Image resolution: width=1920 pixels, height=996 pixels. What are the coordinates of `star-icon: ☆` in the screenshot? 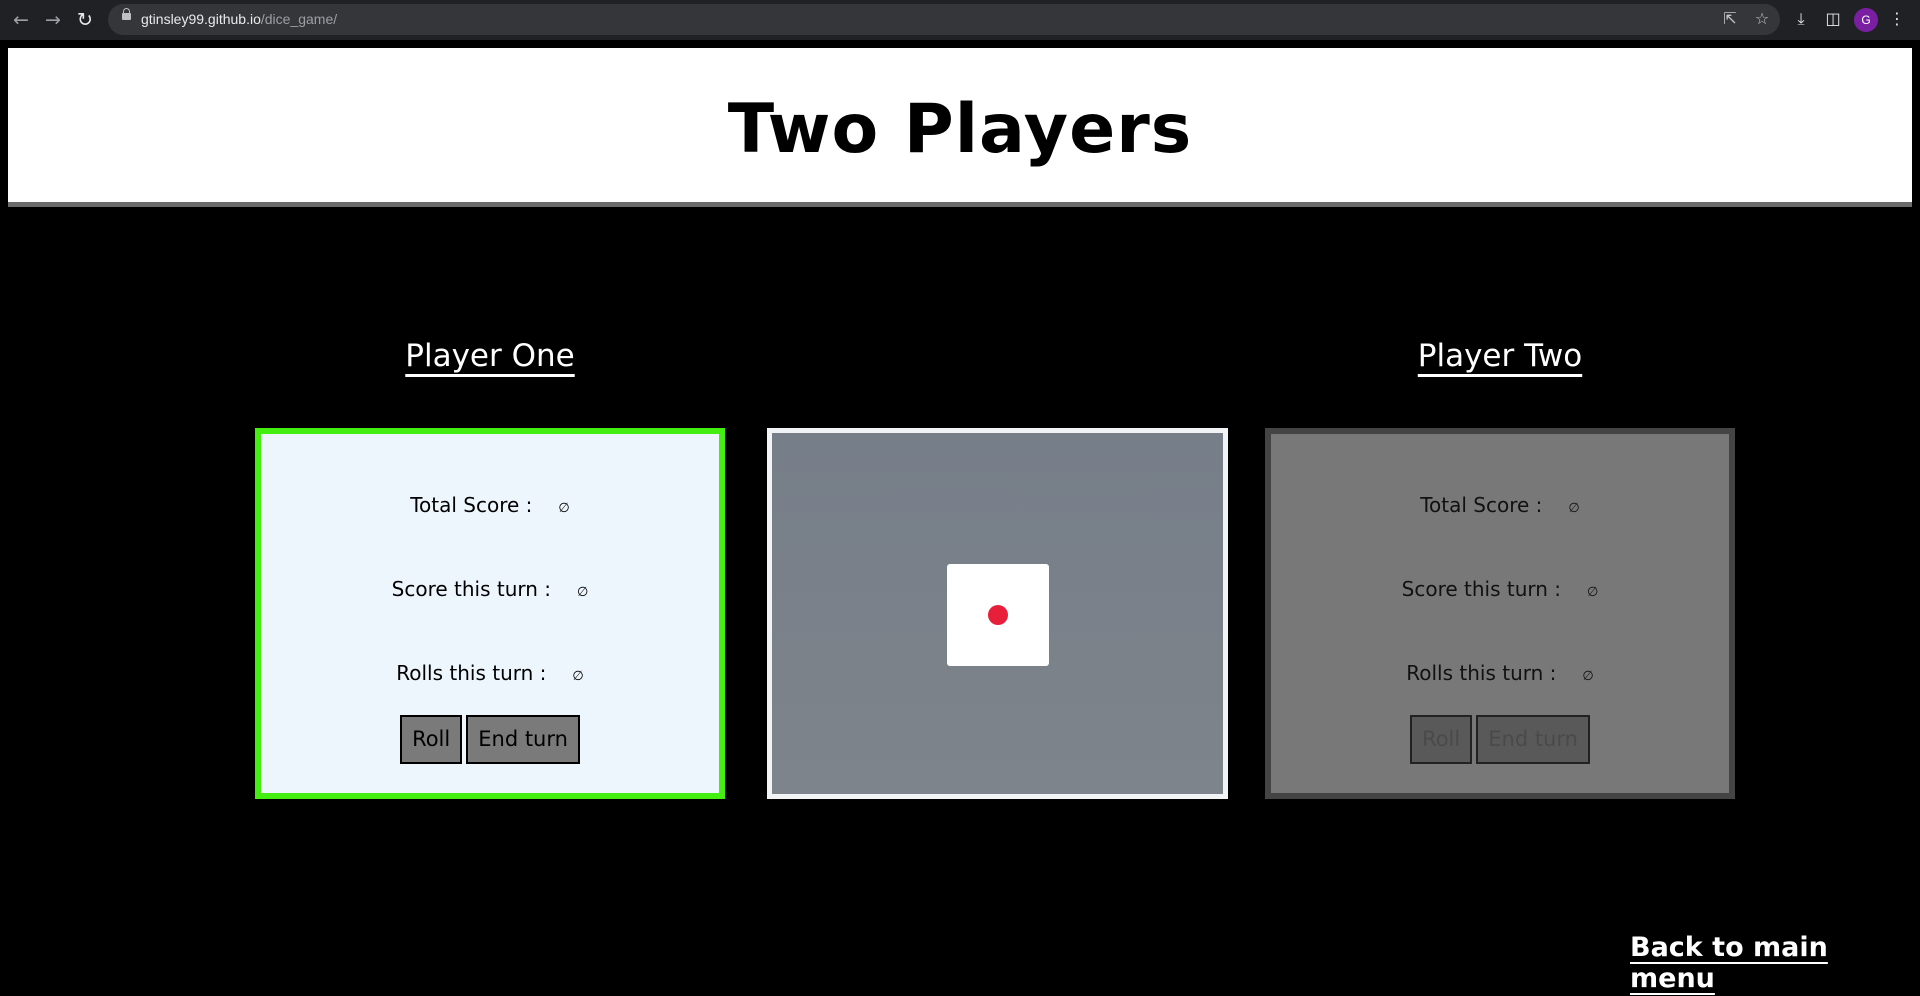 It's located at (1762, 19).